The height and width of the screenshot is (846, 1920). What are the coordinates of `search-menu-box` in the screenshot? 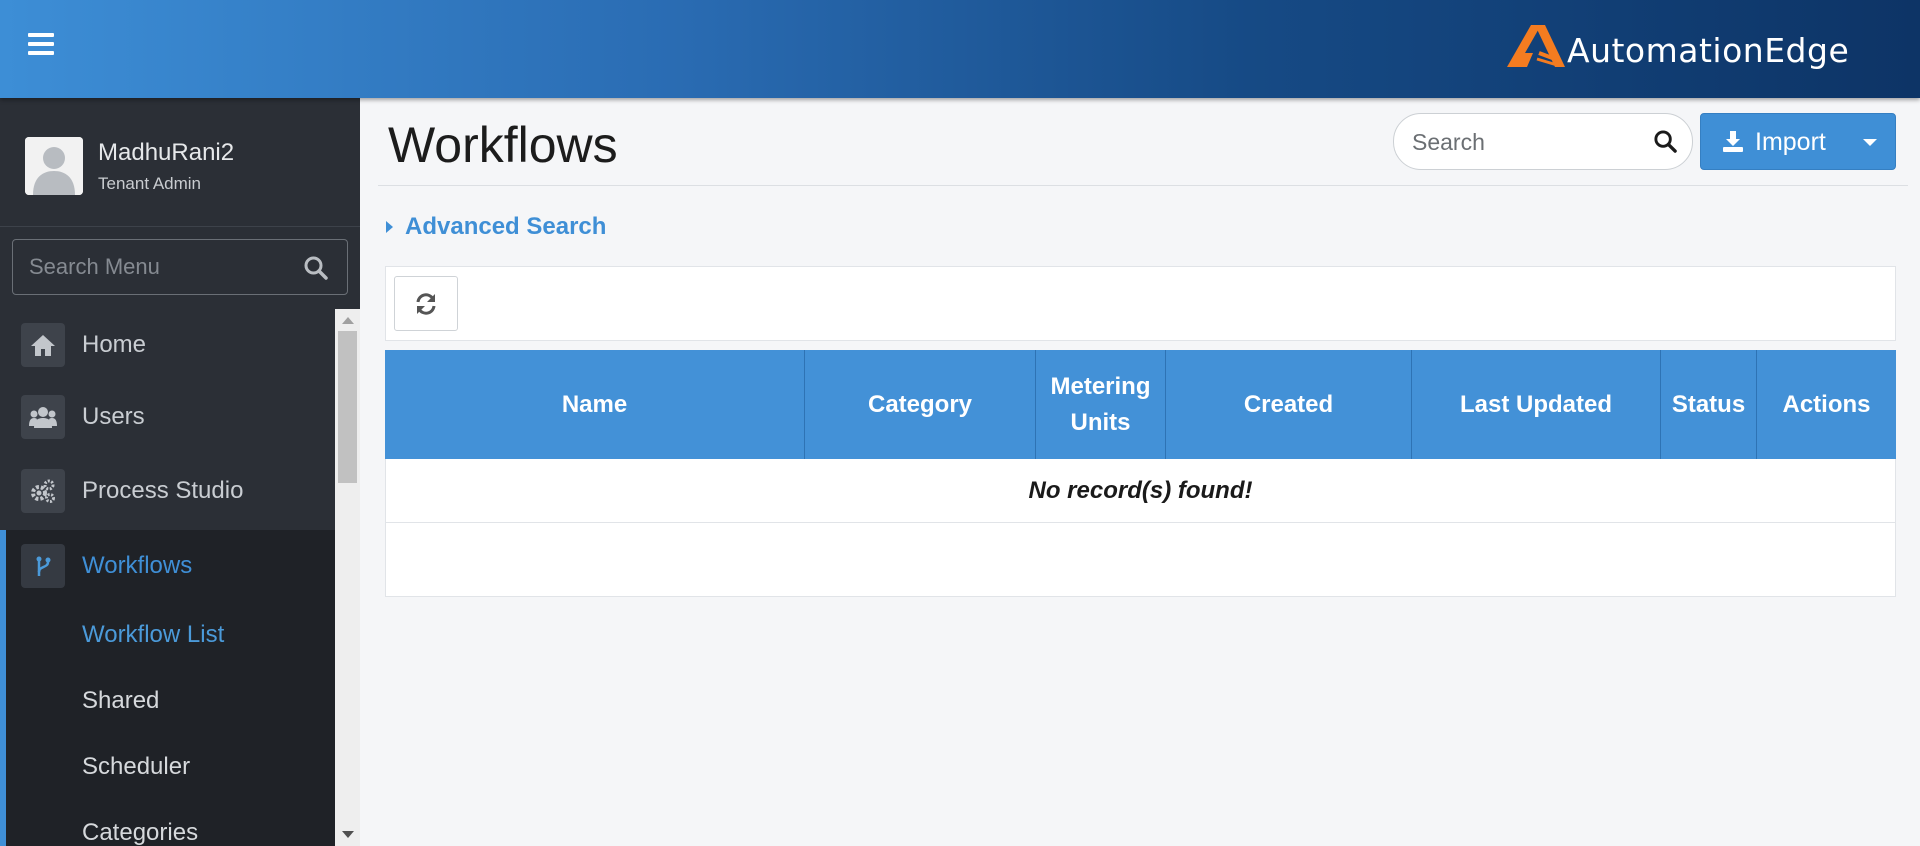 It's located at (180, 267).